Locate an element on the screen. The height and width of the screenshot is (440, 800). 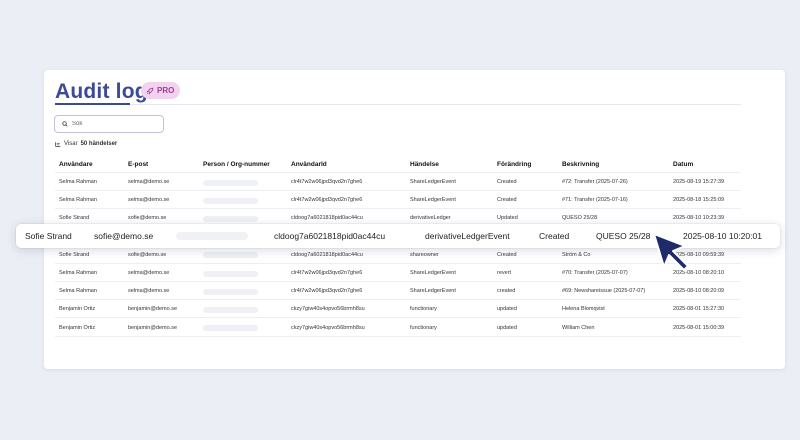
cell-change: Updated is located at coordinates (507, 218).